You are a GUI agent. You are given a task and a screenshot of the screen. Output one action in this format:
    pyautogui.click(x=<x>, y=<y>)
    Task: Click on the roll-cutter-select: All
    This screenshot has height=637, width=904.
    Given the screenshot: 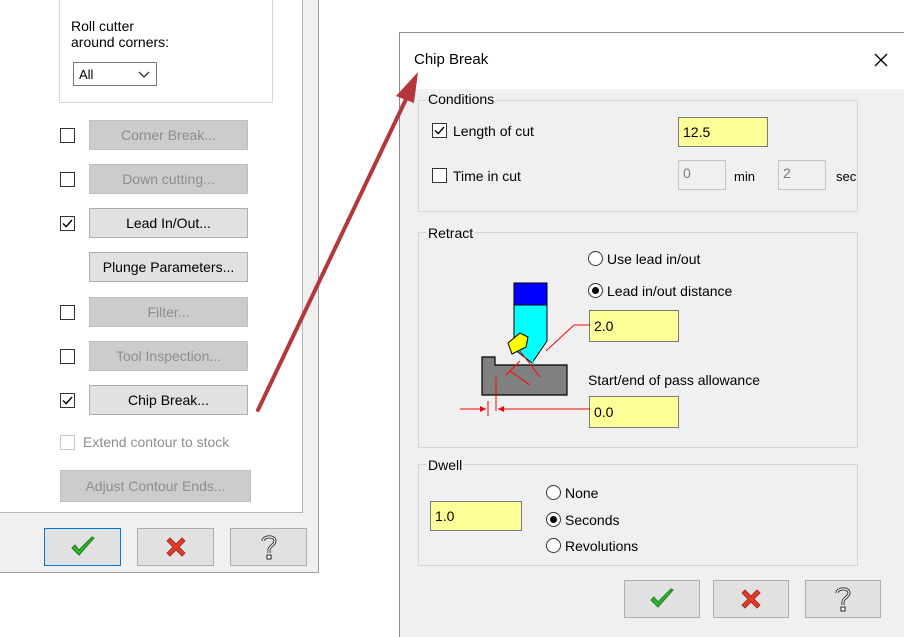 What is the action you would take?
    pyautogui.click(x=115, y=74)
    